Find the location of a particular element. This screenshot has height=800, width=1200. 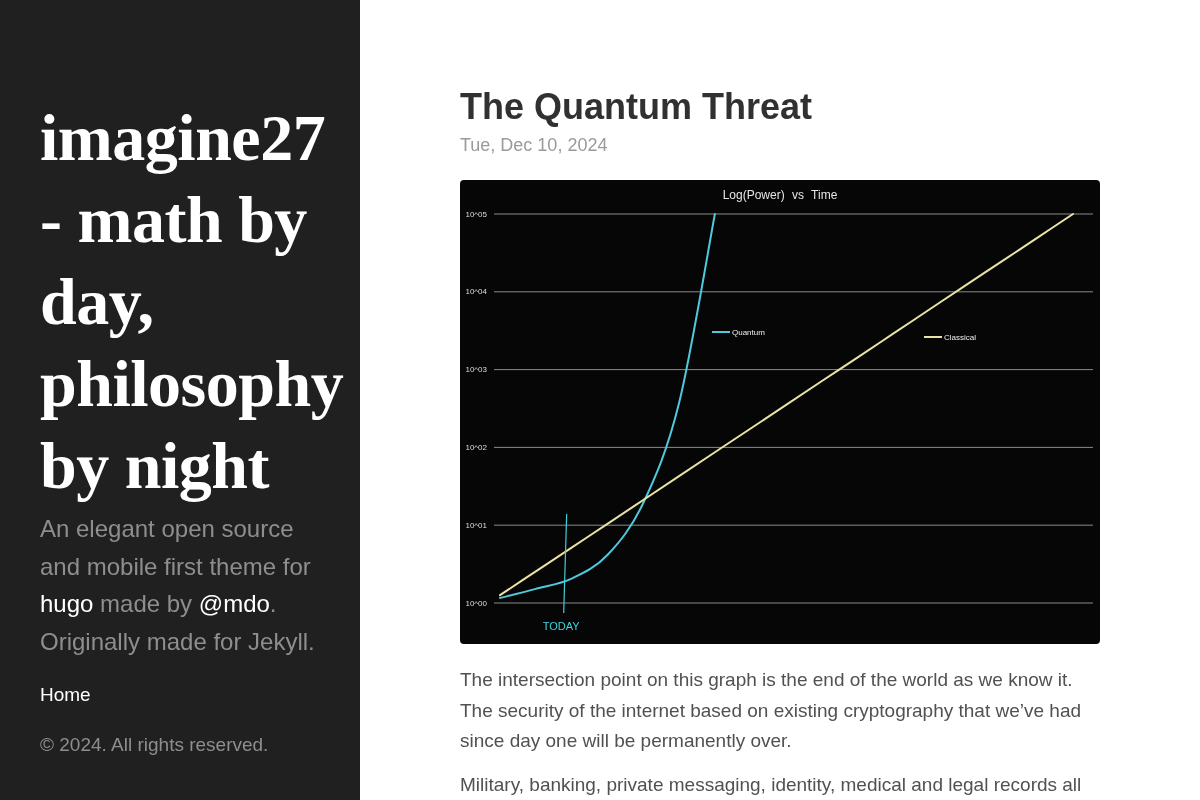

axis-tick-label: 10^01 is located at coordinates (476, 525).